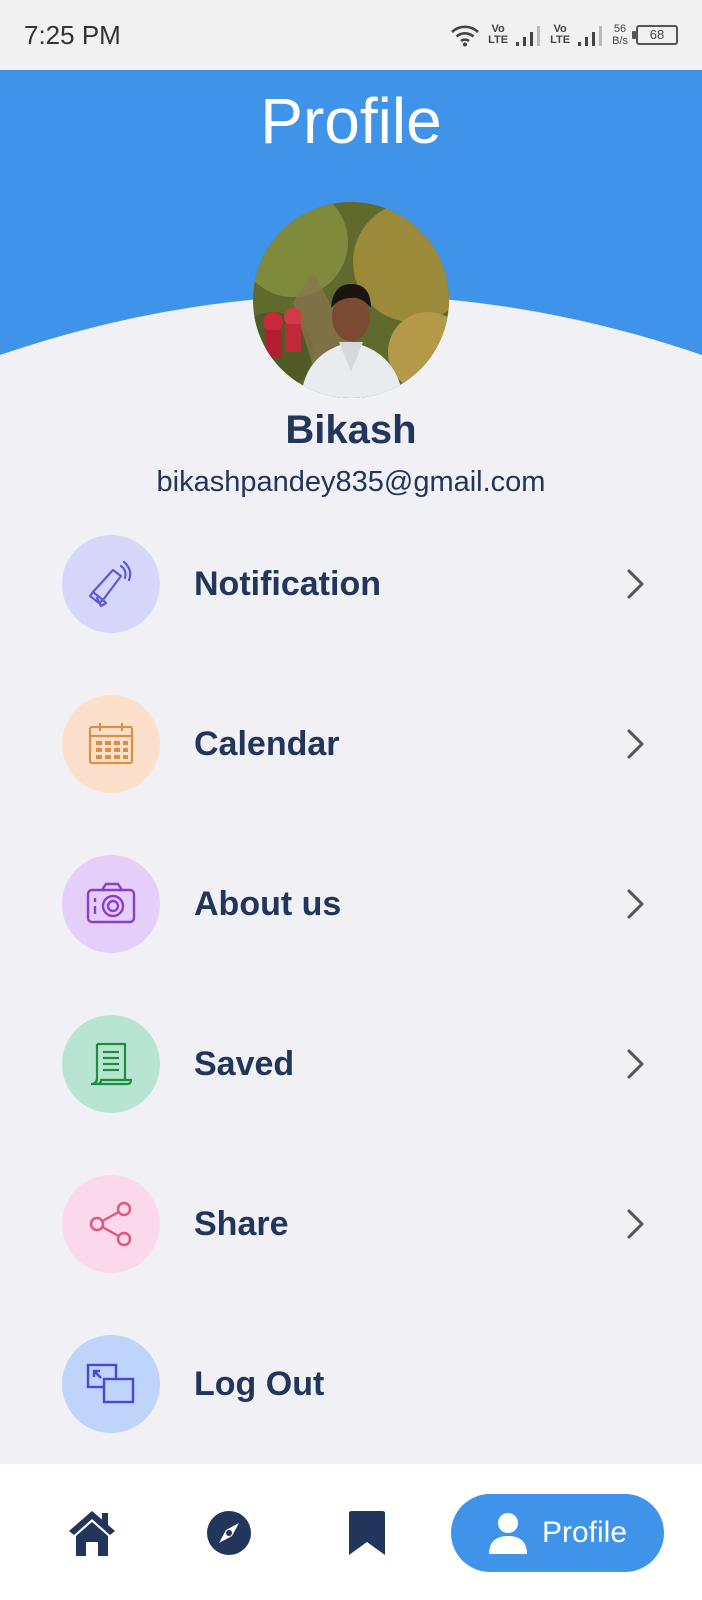  What do you see at coordinates (111, 1384) in the screenshot?
I see `logout-icon` at bounding box center [111, 1384].